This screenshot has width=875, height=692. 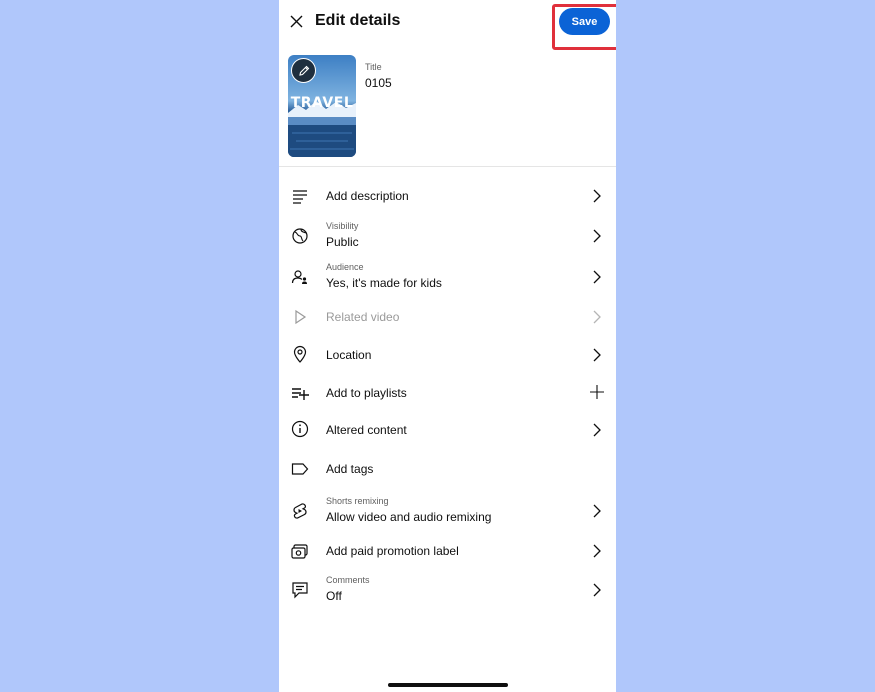 I want to click on paid-promotion-icon, so click(x=299, y=551).